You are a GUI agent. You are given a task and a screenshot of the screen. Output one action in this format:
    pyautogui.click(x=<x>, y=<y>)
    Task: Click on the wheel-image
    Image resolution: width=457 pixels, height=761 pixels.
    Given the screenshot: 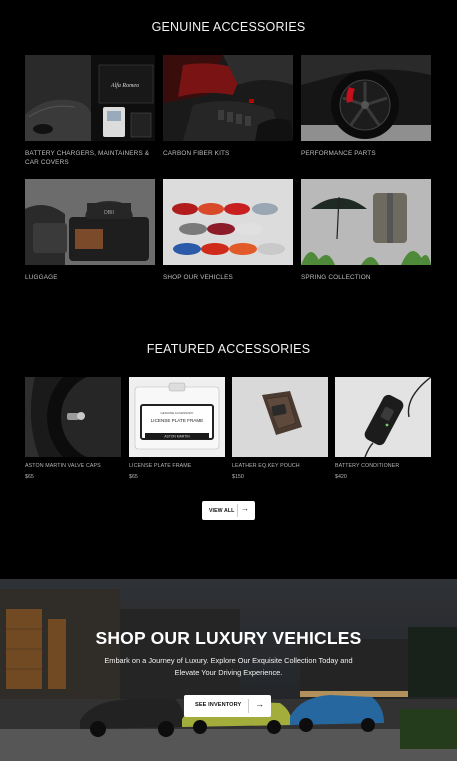 What is the action you would take?
    pyautogui.click(x=366, y=98)
    